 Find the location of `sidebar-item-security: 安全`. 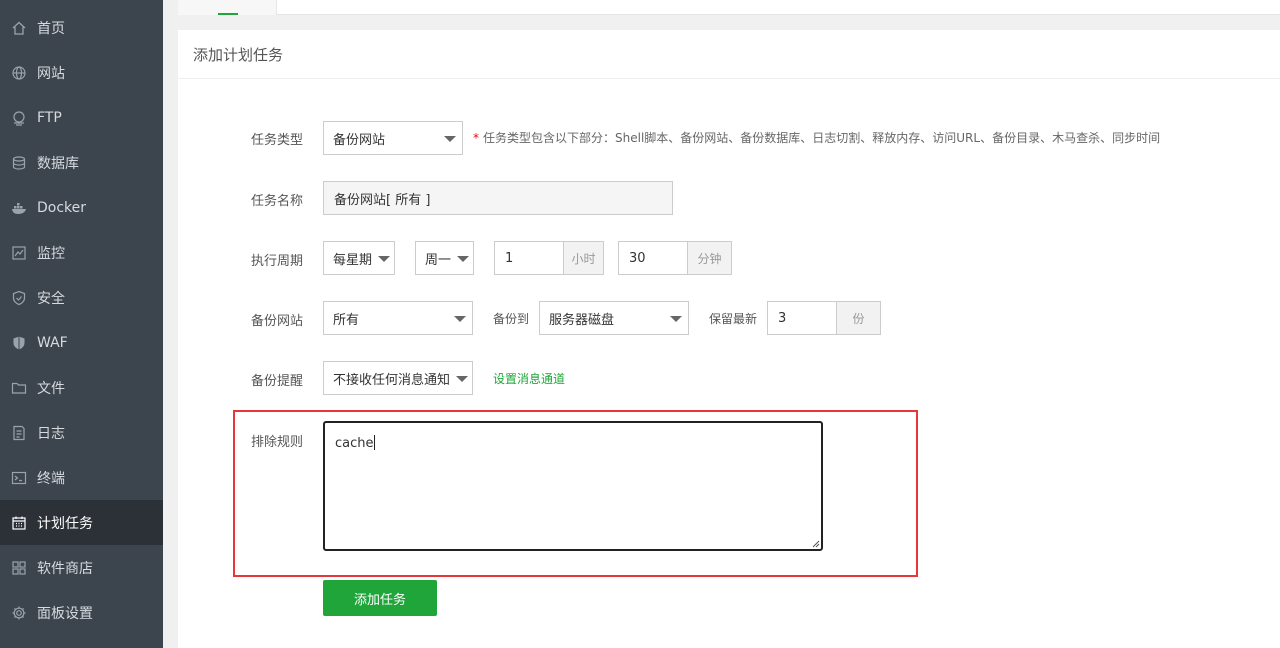

sidebar-item-security: 安全 is located at coordinates (81, 297).